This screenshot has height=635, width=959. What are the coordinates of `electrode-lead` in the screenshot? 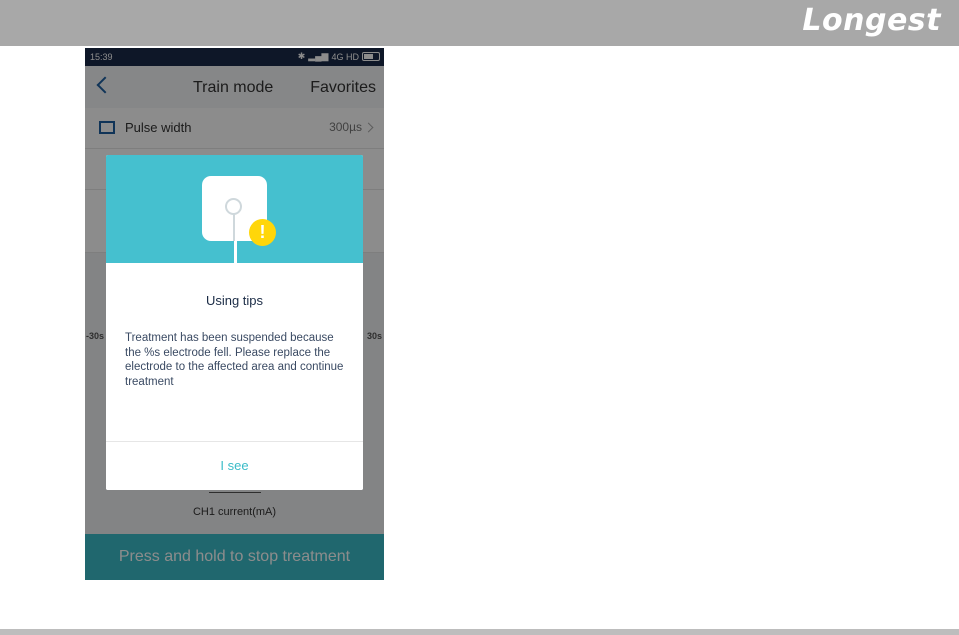 It's located at (234, 227).